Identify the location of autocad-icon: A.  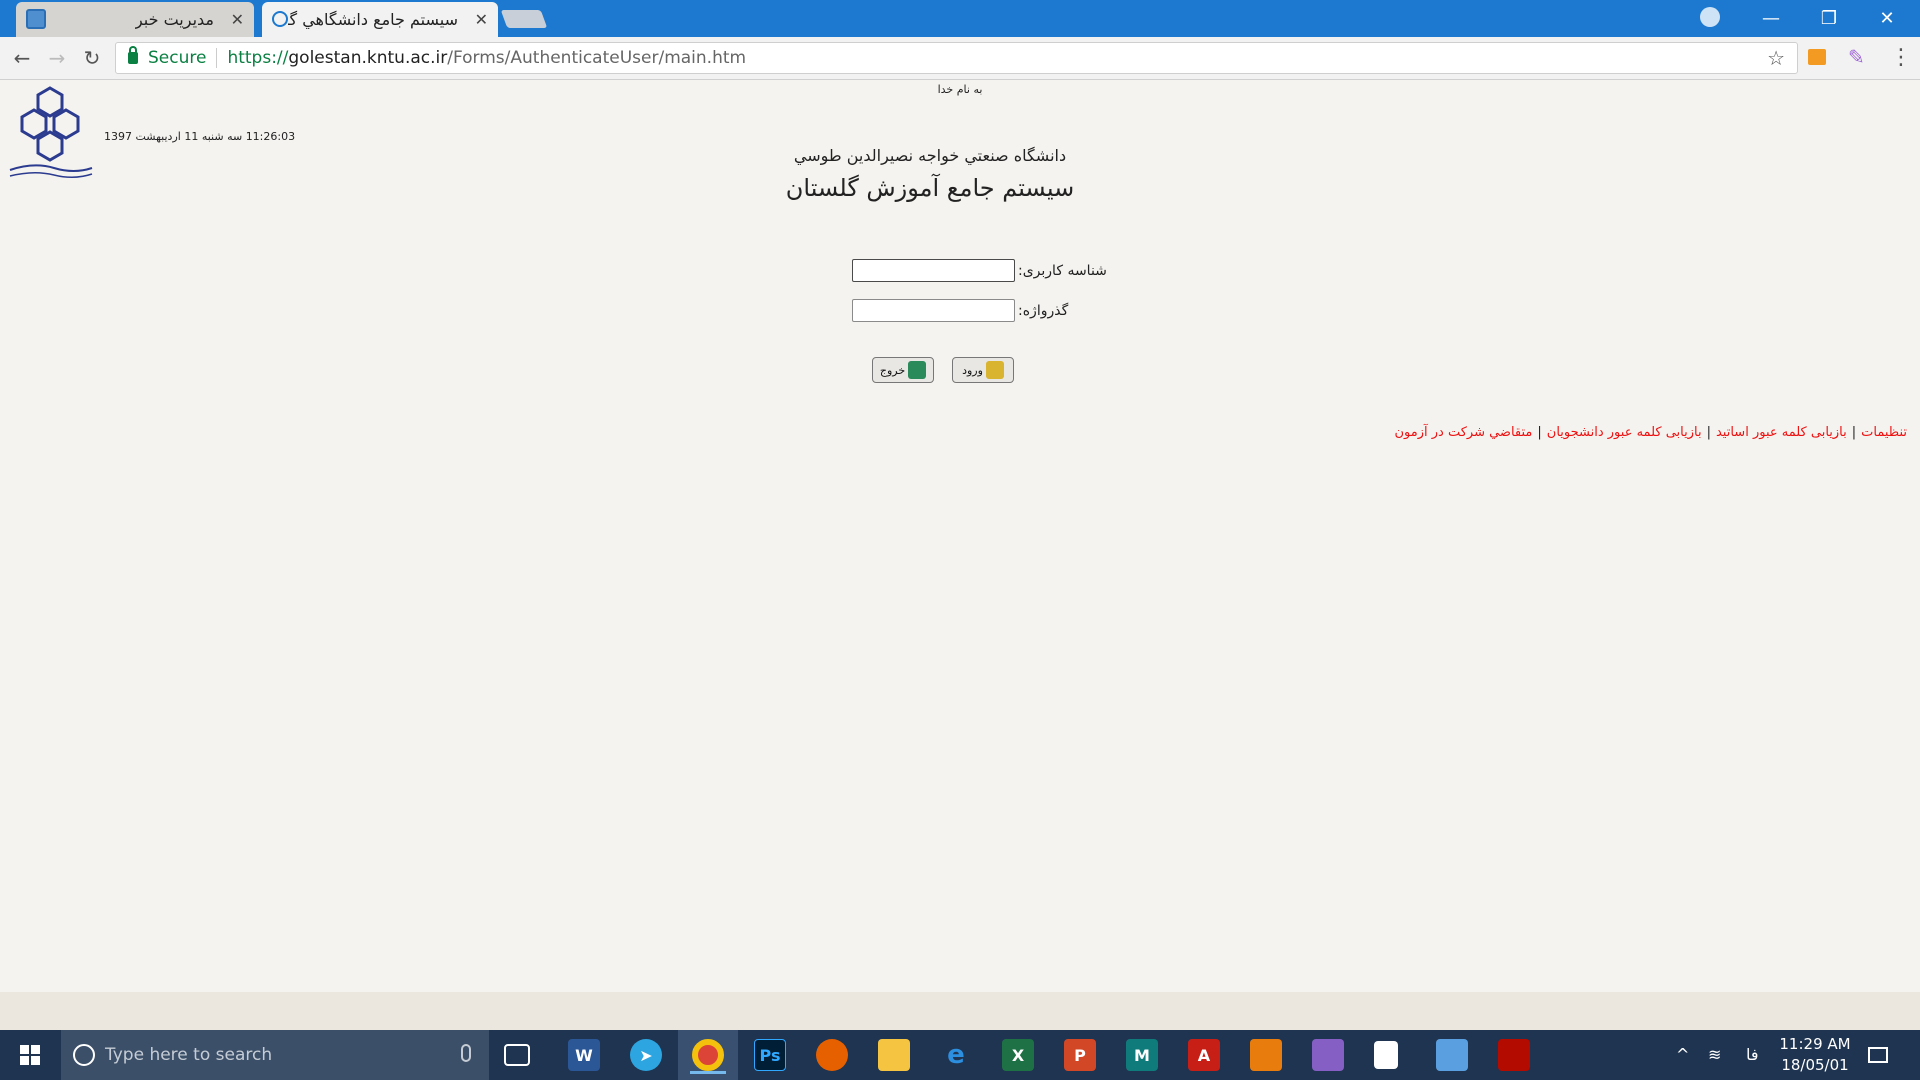
(1204, 1055).